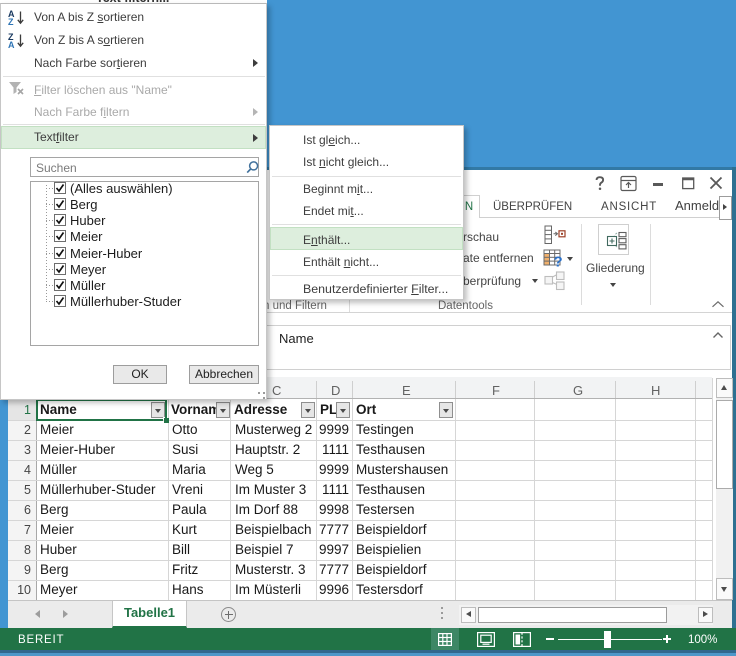  I want to click on svg-text: Z, so click(11, 21).